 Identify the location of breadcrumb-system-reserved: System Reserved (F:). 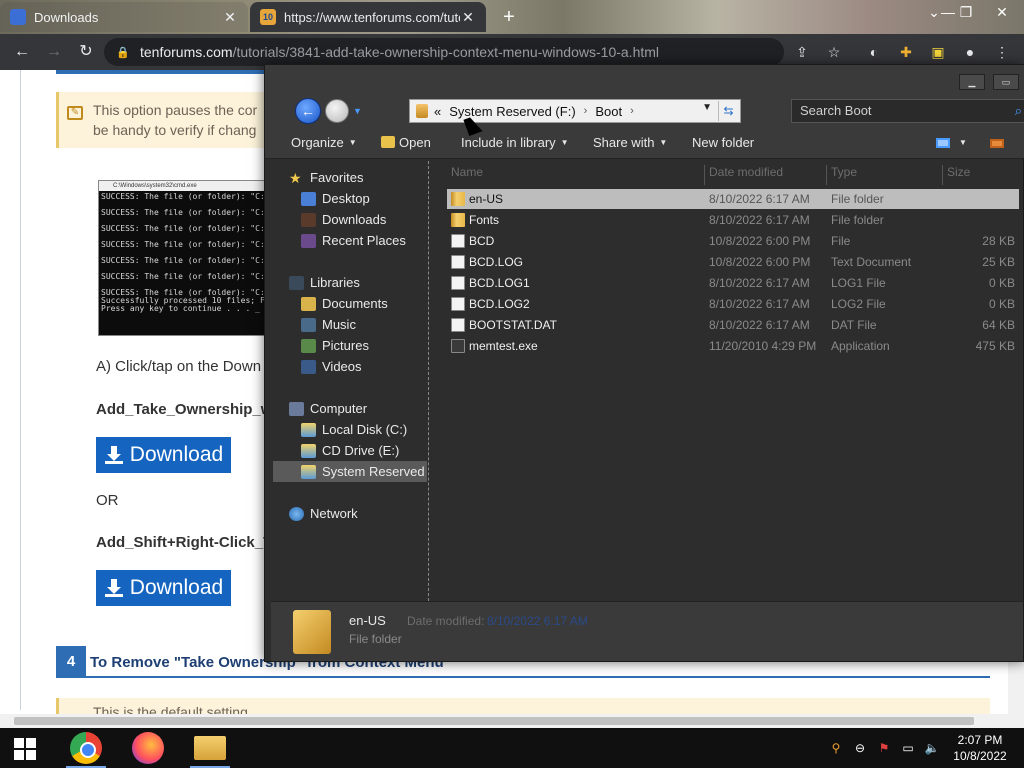
(512, 111).